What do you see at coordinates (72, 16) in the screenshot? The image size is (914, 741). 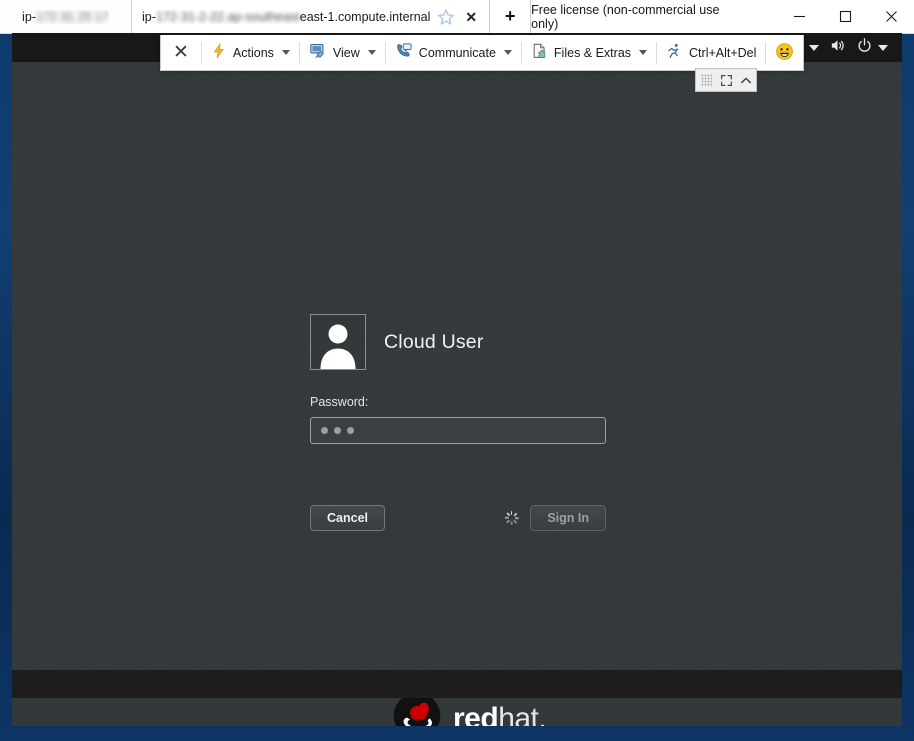 I see `tab-redacted-host: 172 31 25 17` at bounding box center [72, 16].